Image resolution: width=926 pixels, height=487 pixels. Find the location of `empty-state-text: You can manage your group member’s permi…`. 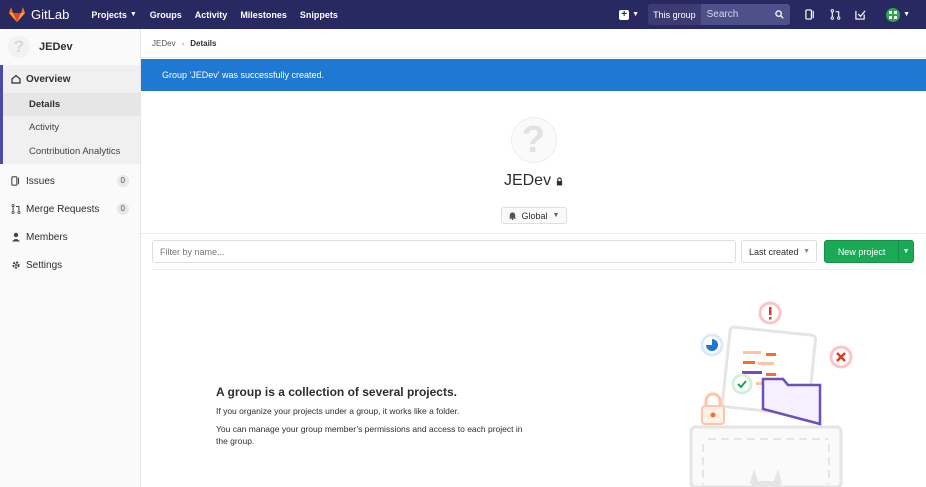

empty-state-text: You can manage your group member’s permi… is located at coordinates (369, 435).